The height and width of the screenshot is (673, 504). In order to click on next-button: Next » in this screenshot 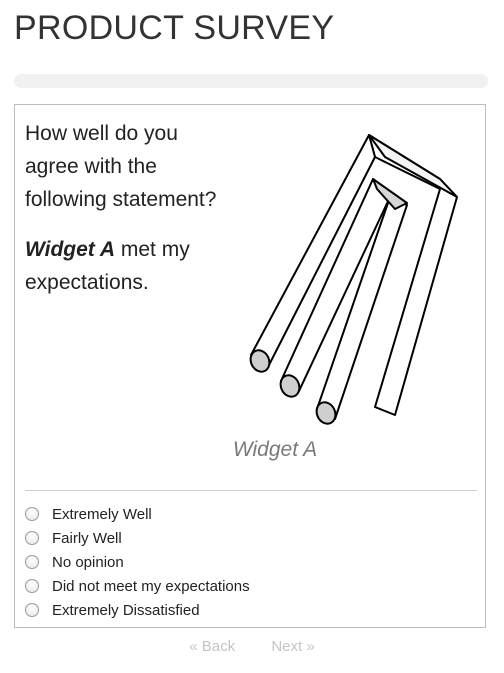, I will do `click(292, 646)`.